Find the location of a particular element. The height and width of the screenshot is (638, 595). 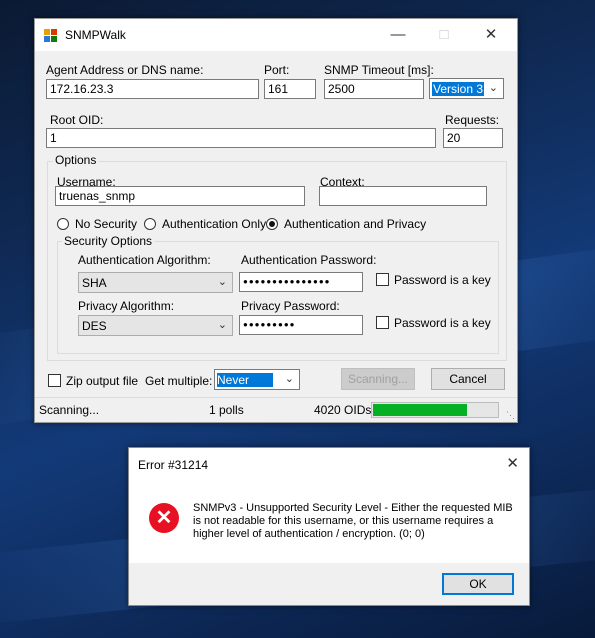

agent-address-input: 172.16.23.3 is located at coordinates (152, 89).